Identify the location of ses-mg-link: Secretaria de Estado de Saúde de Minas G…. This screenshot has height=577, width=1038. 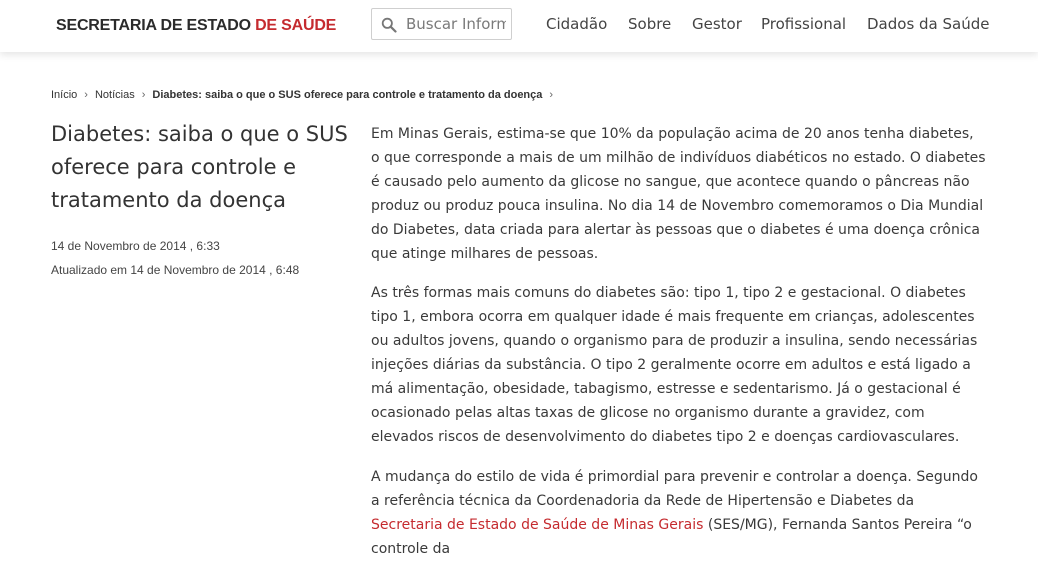
(537, 525).